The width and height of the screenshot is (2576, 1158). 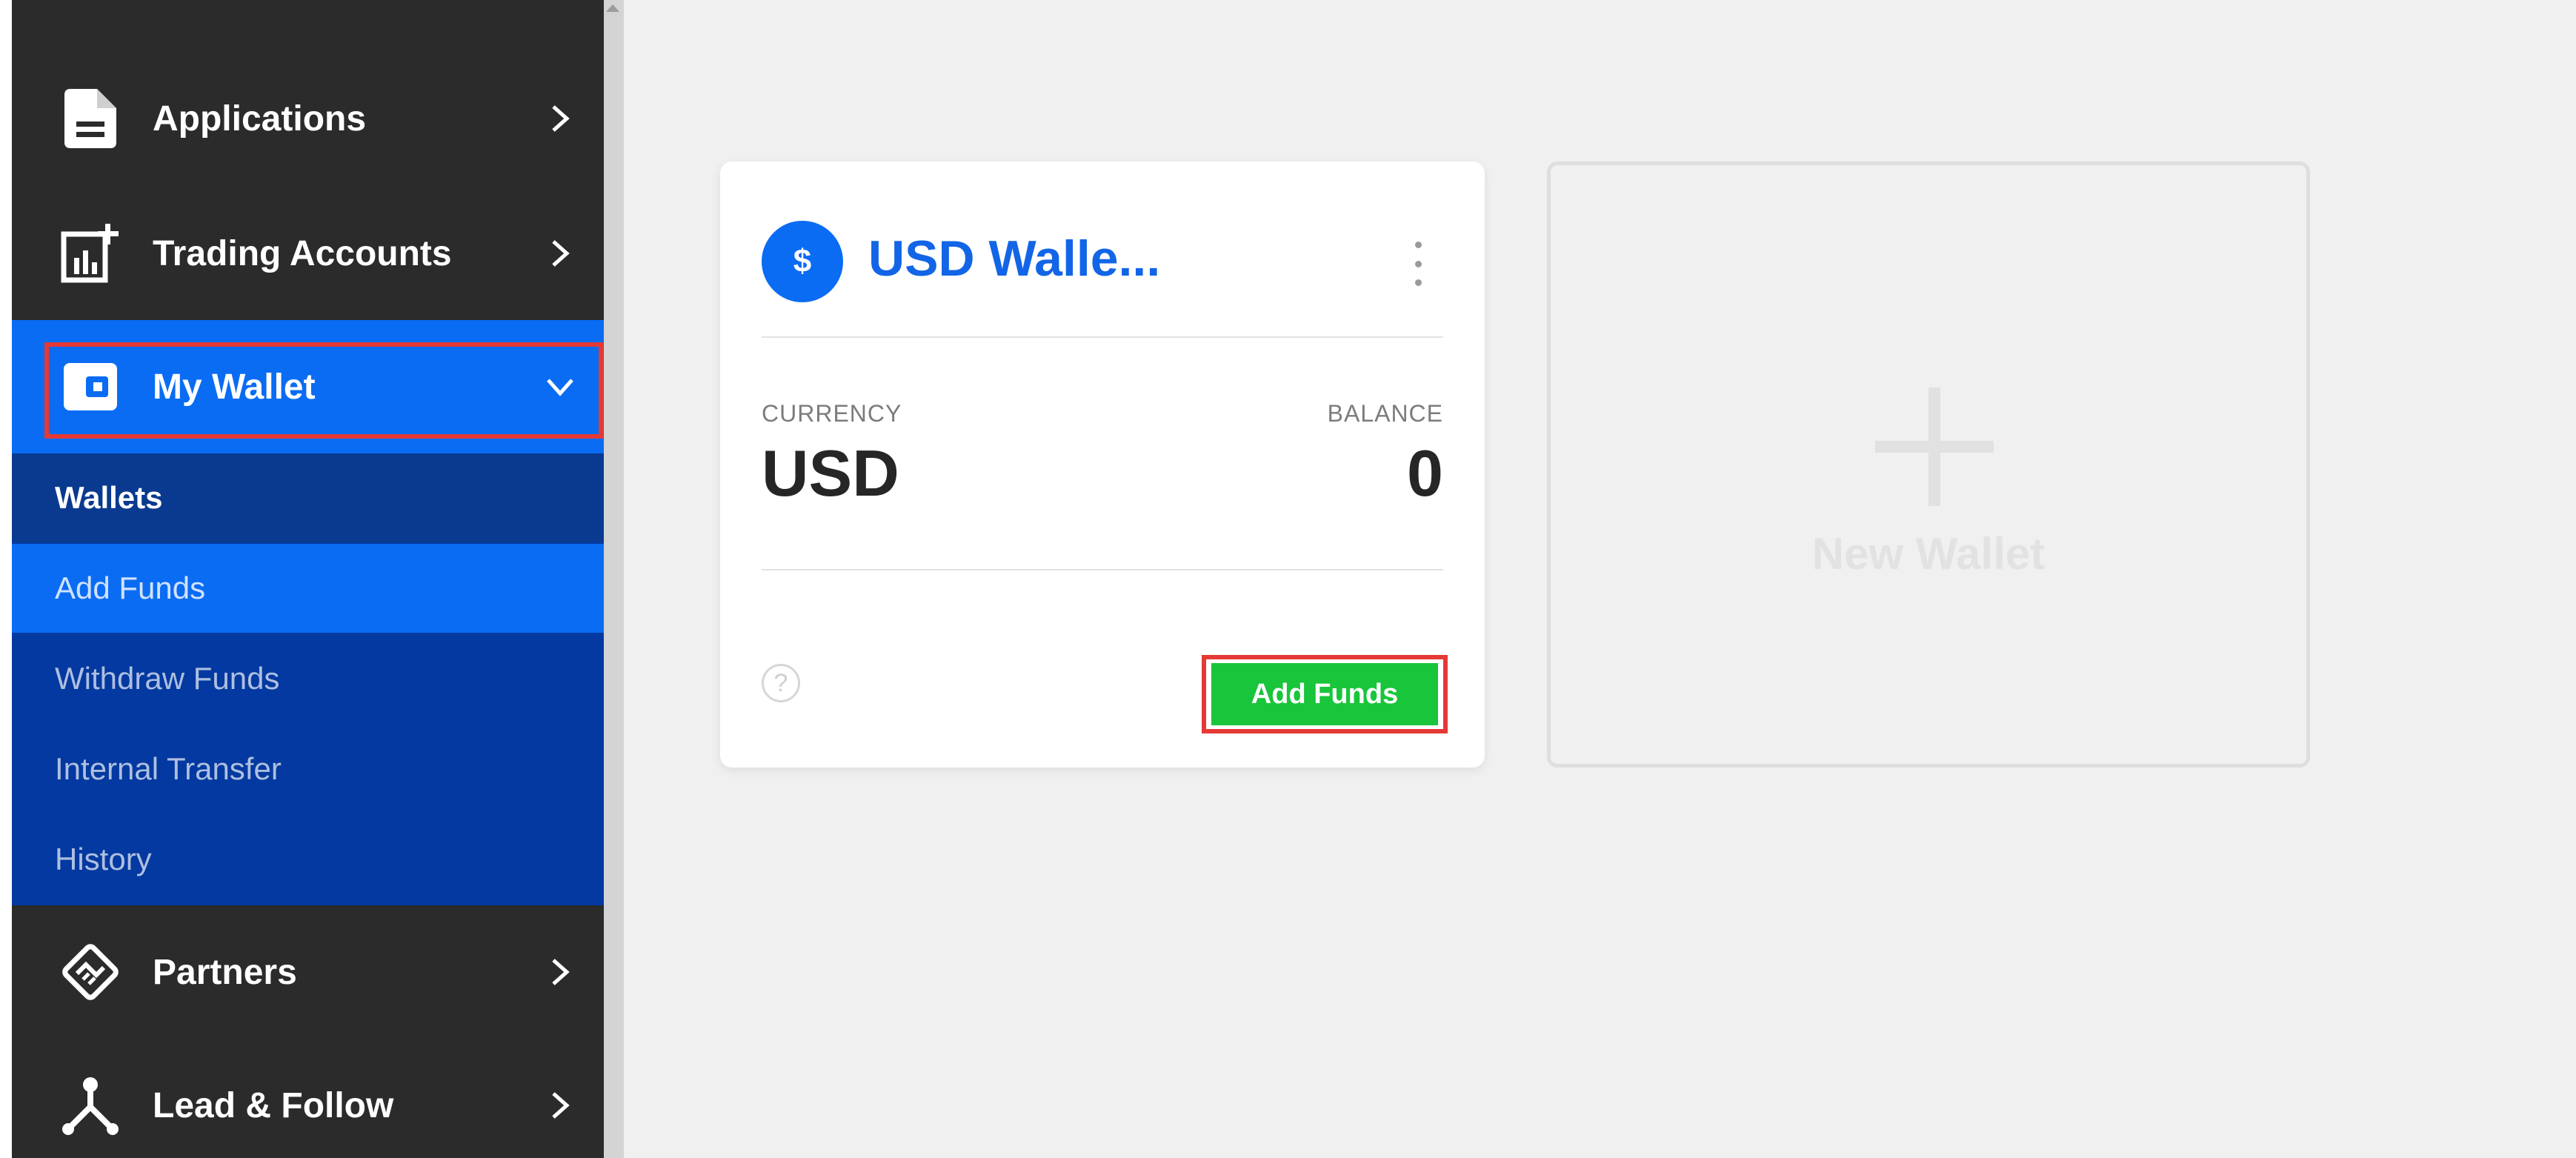 I want to click on sidebar-item-label: Partners, so click(x=225, y=972).